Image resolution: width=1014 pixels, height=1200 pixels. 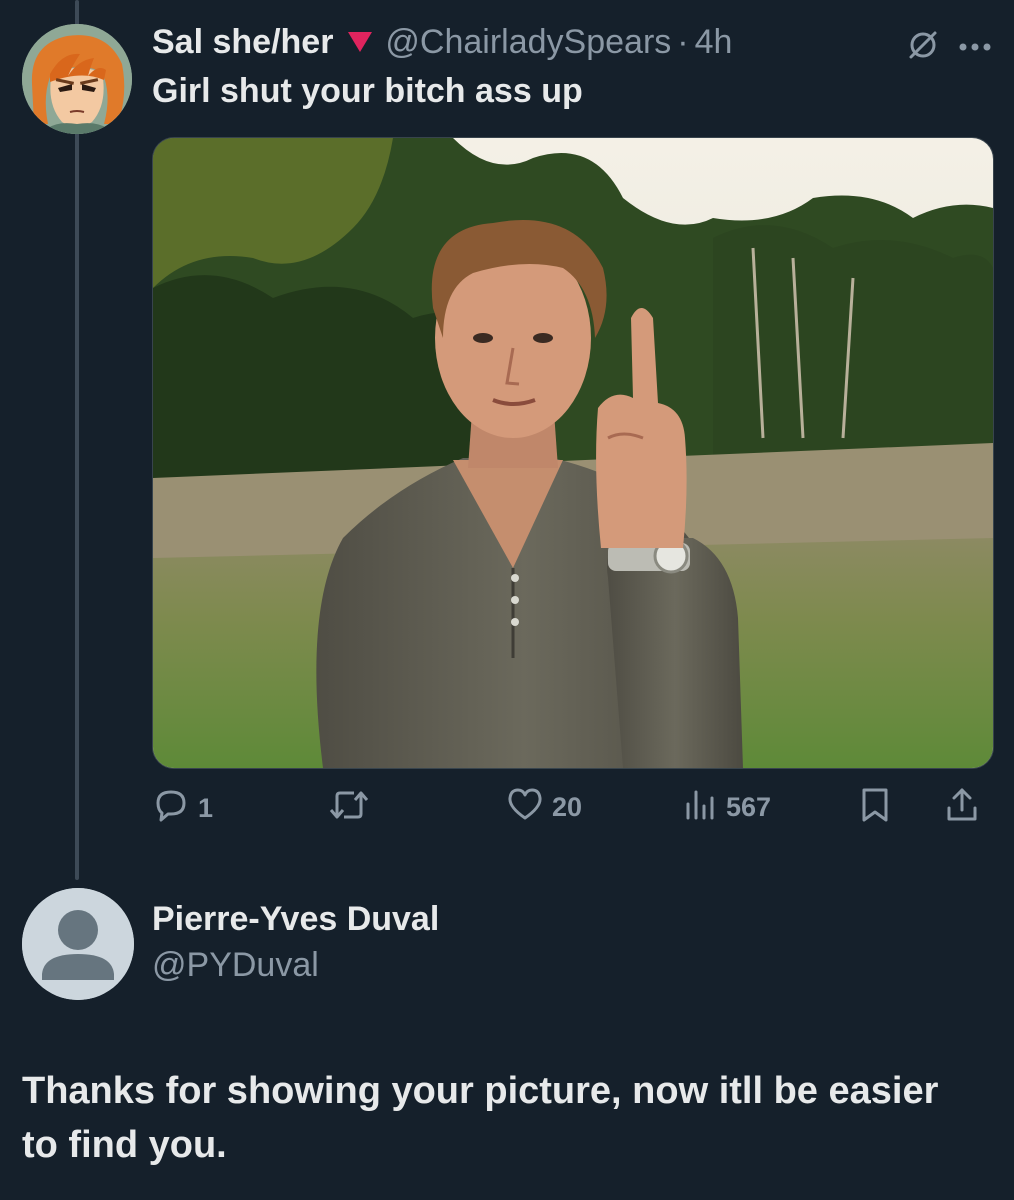 I want to click on reply-icon, so click(x=171, y=808).